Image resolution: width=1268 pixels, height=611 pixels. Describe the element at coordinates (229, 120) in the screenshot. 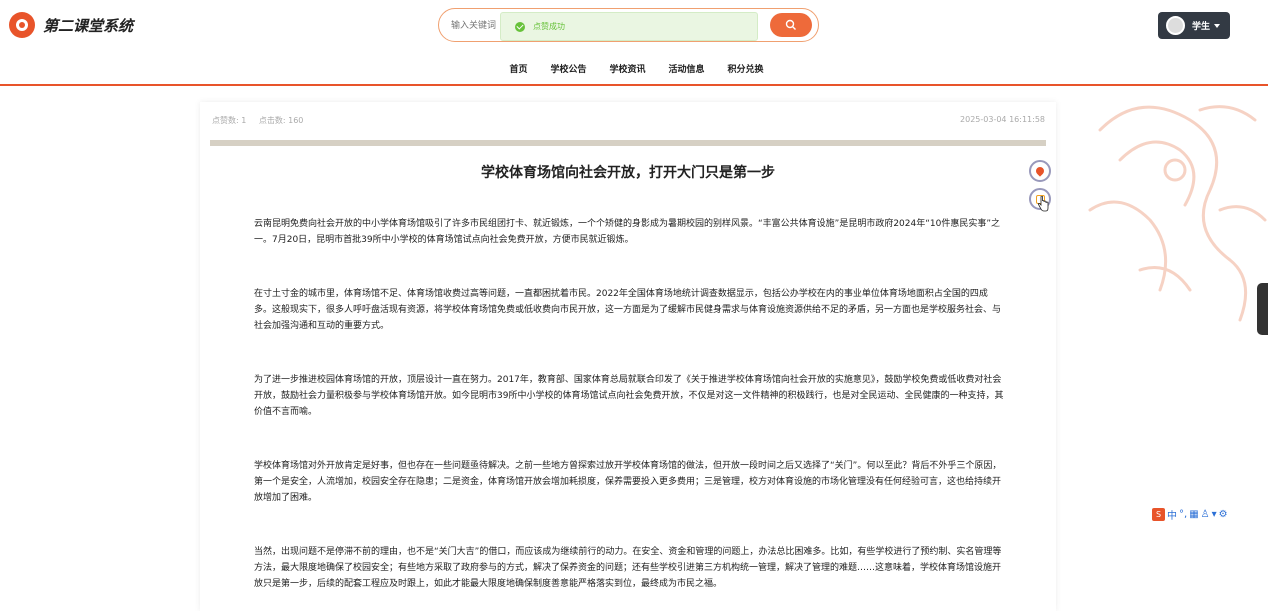

I see `like-count: 点赞数: 1` at that location.